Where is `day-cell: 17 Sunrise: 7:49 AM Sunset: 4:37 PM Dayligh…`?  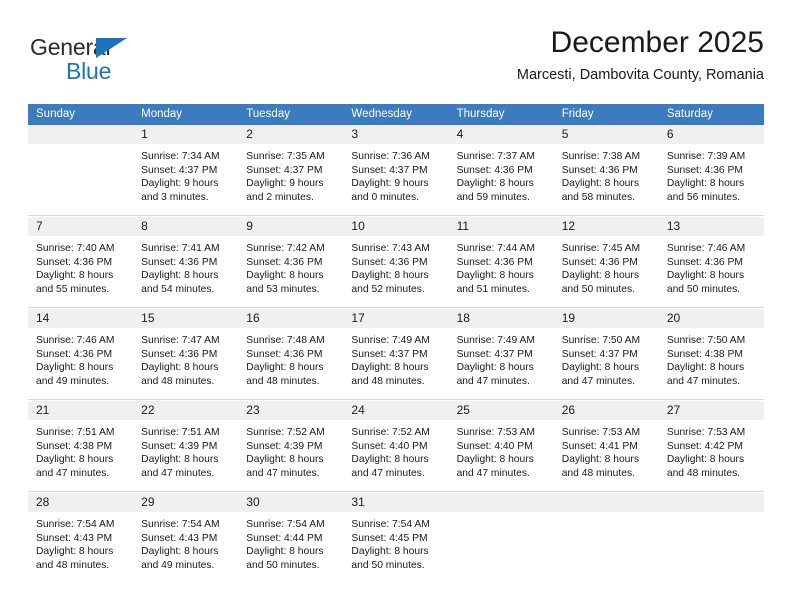 day-cell: 17 Sunrise: 7:49 AM Sunset: 4:37 PM Dayligh… is located at coordinates (396, 354).